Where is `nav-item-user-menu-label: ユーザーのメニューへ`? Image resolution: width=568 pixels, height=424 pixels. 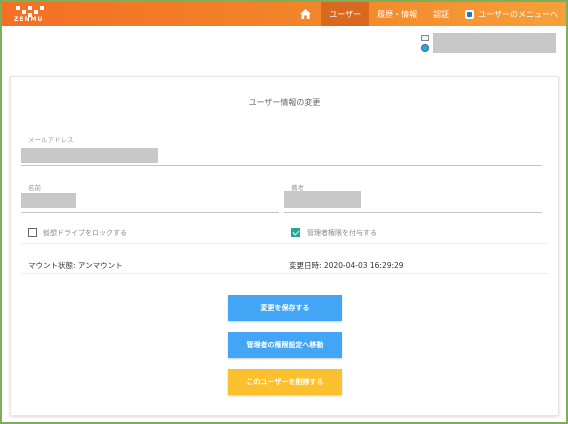
nav-item-user-menu-label: ユーザーのメニューへ is located at coordinates (518, 14).